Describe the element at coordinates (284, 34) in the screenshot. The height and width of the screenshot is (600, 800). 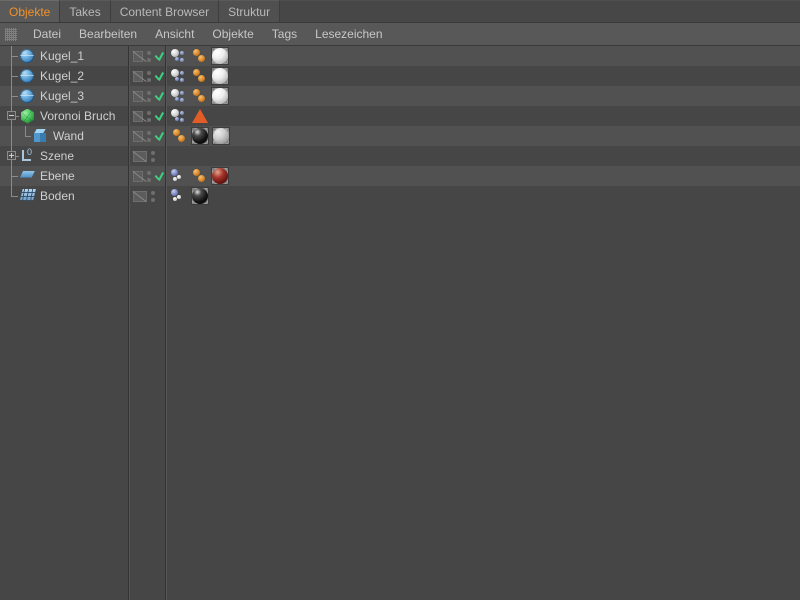
I see `menu-item-tags: Tags` at that location.